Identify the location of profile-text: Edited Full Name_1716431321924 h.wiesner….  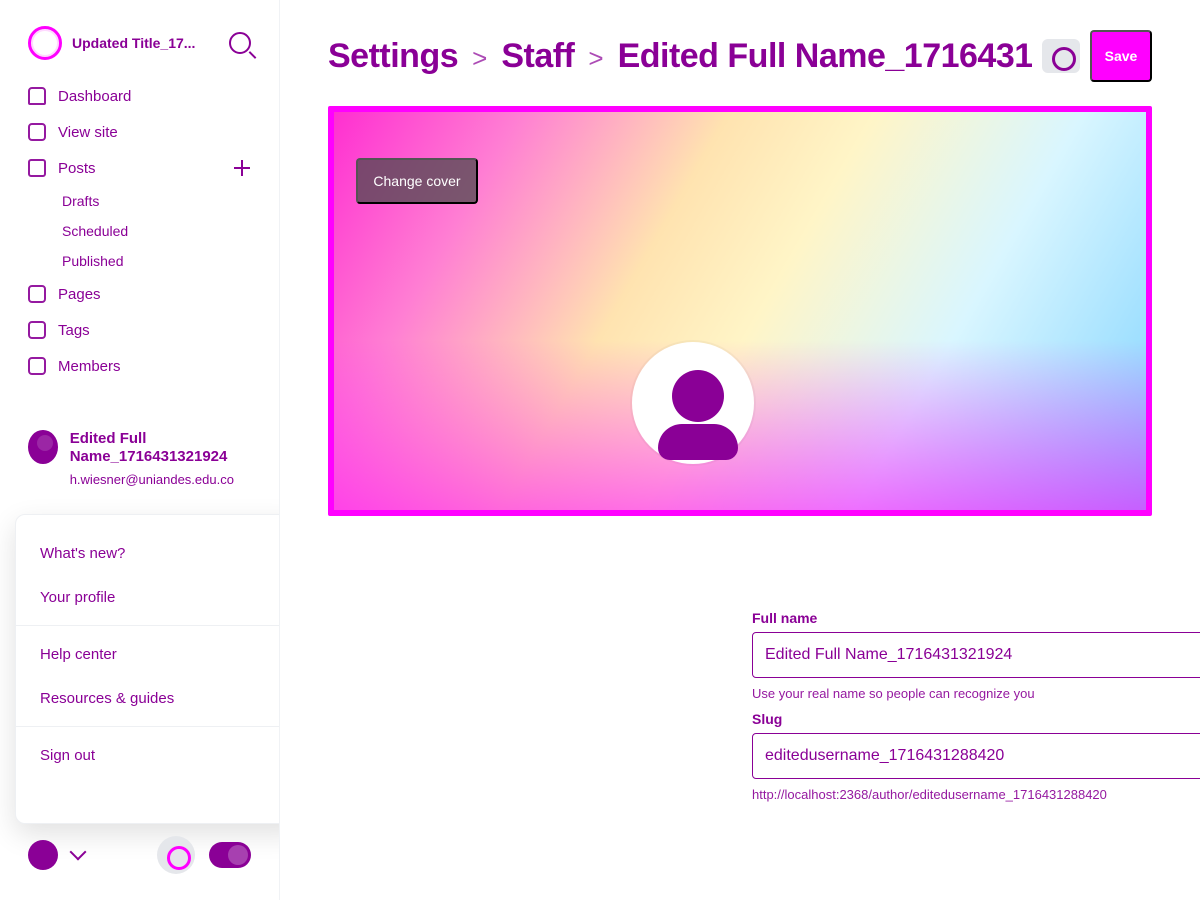
(174, 458).